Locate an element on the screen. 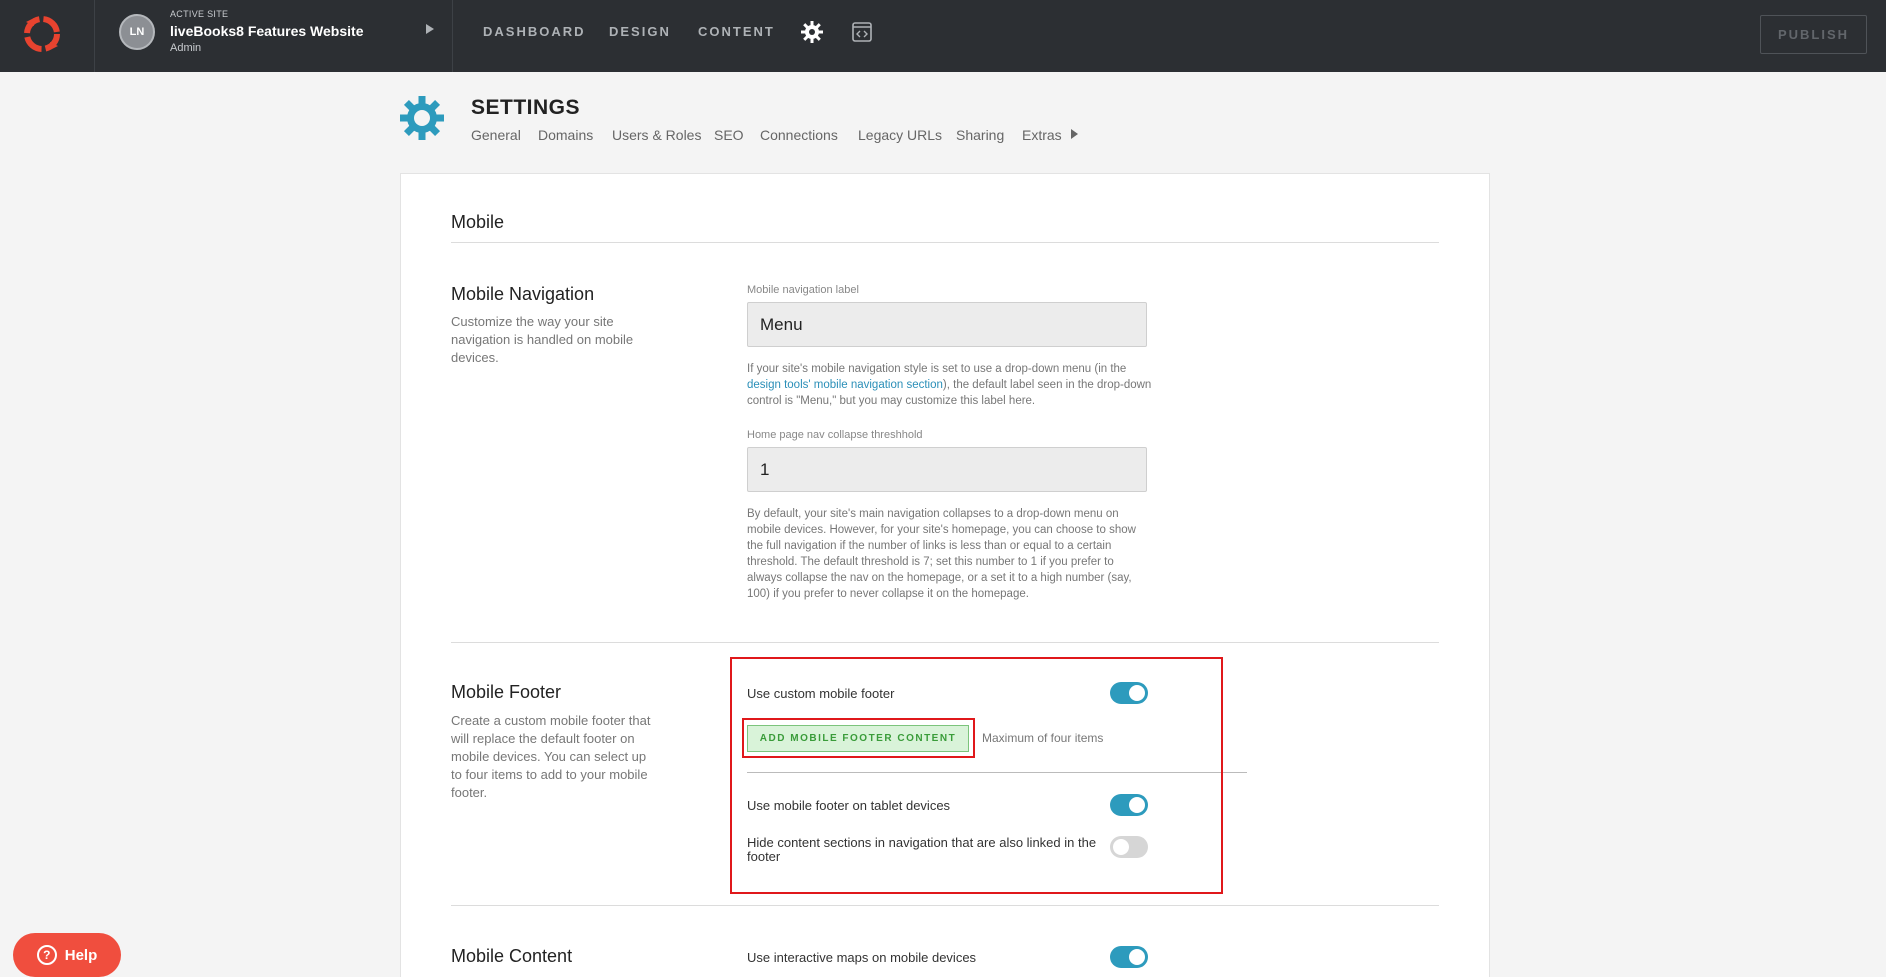 The image size is (1886, 977). tab-extras: Extras is located at coordinates (1042, 135).